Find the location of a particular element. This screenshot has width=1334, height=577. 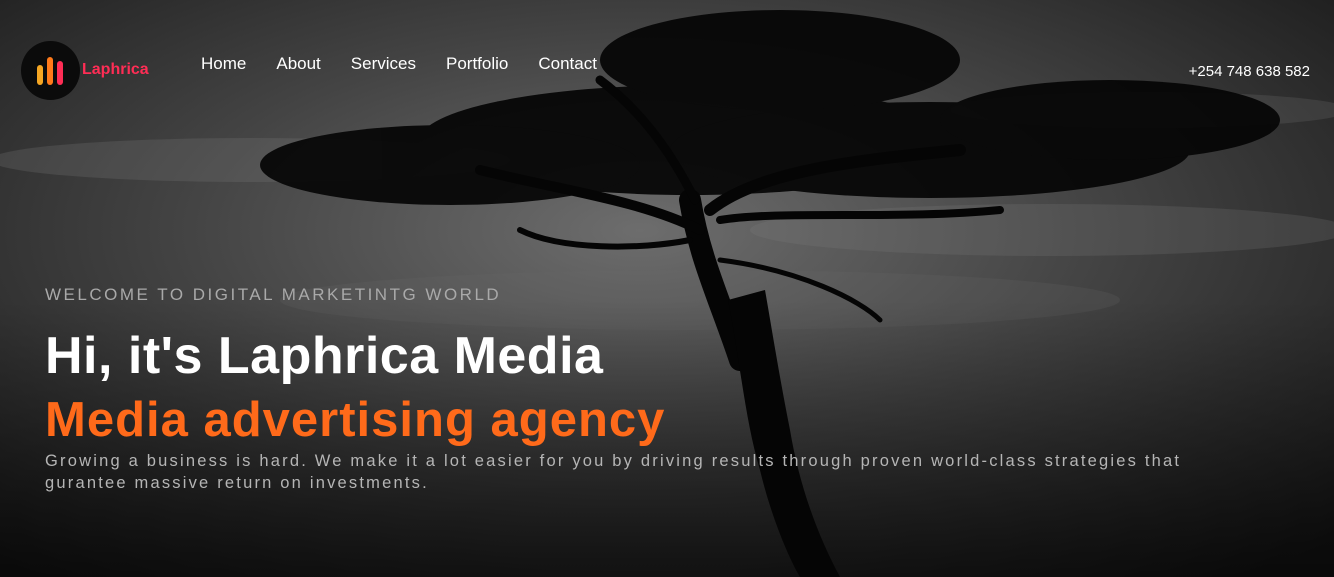

nav-about: About is located at coordinates (298, 64).